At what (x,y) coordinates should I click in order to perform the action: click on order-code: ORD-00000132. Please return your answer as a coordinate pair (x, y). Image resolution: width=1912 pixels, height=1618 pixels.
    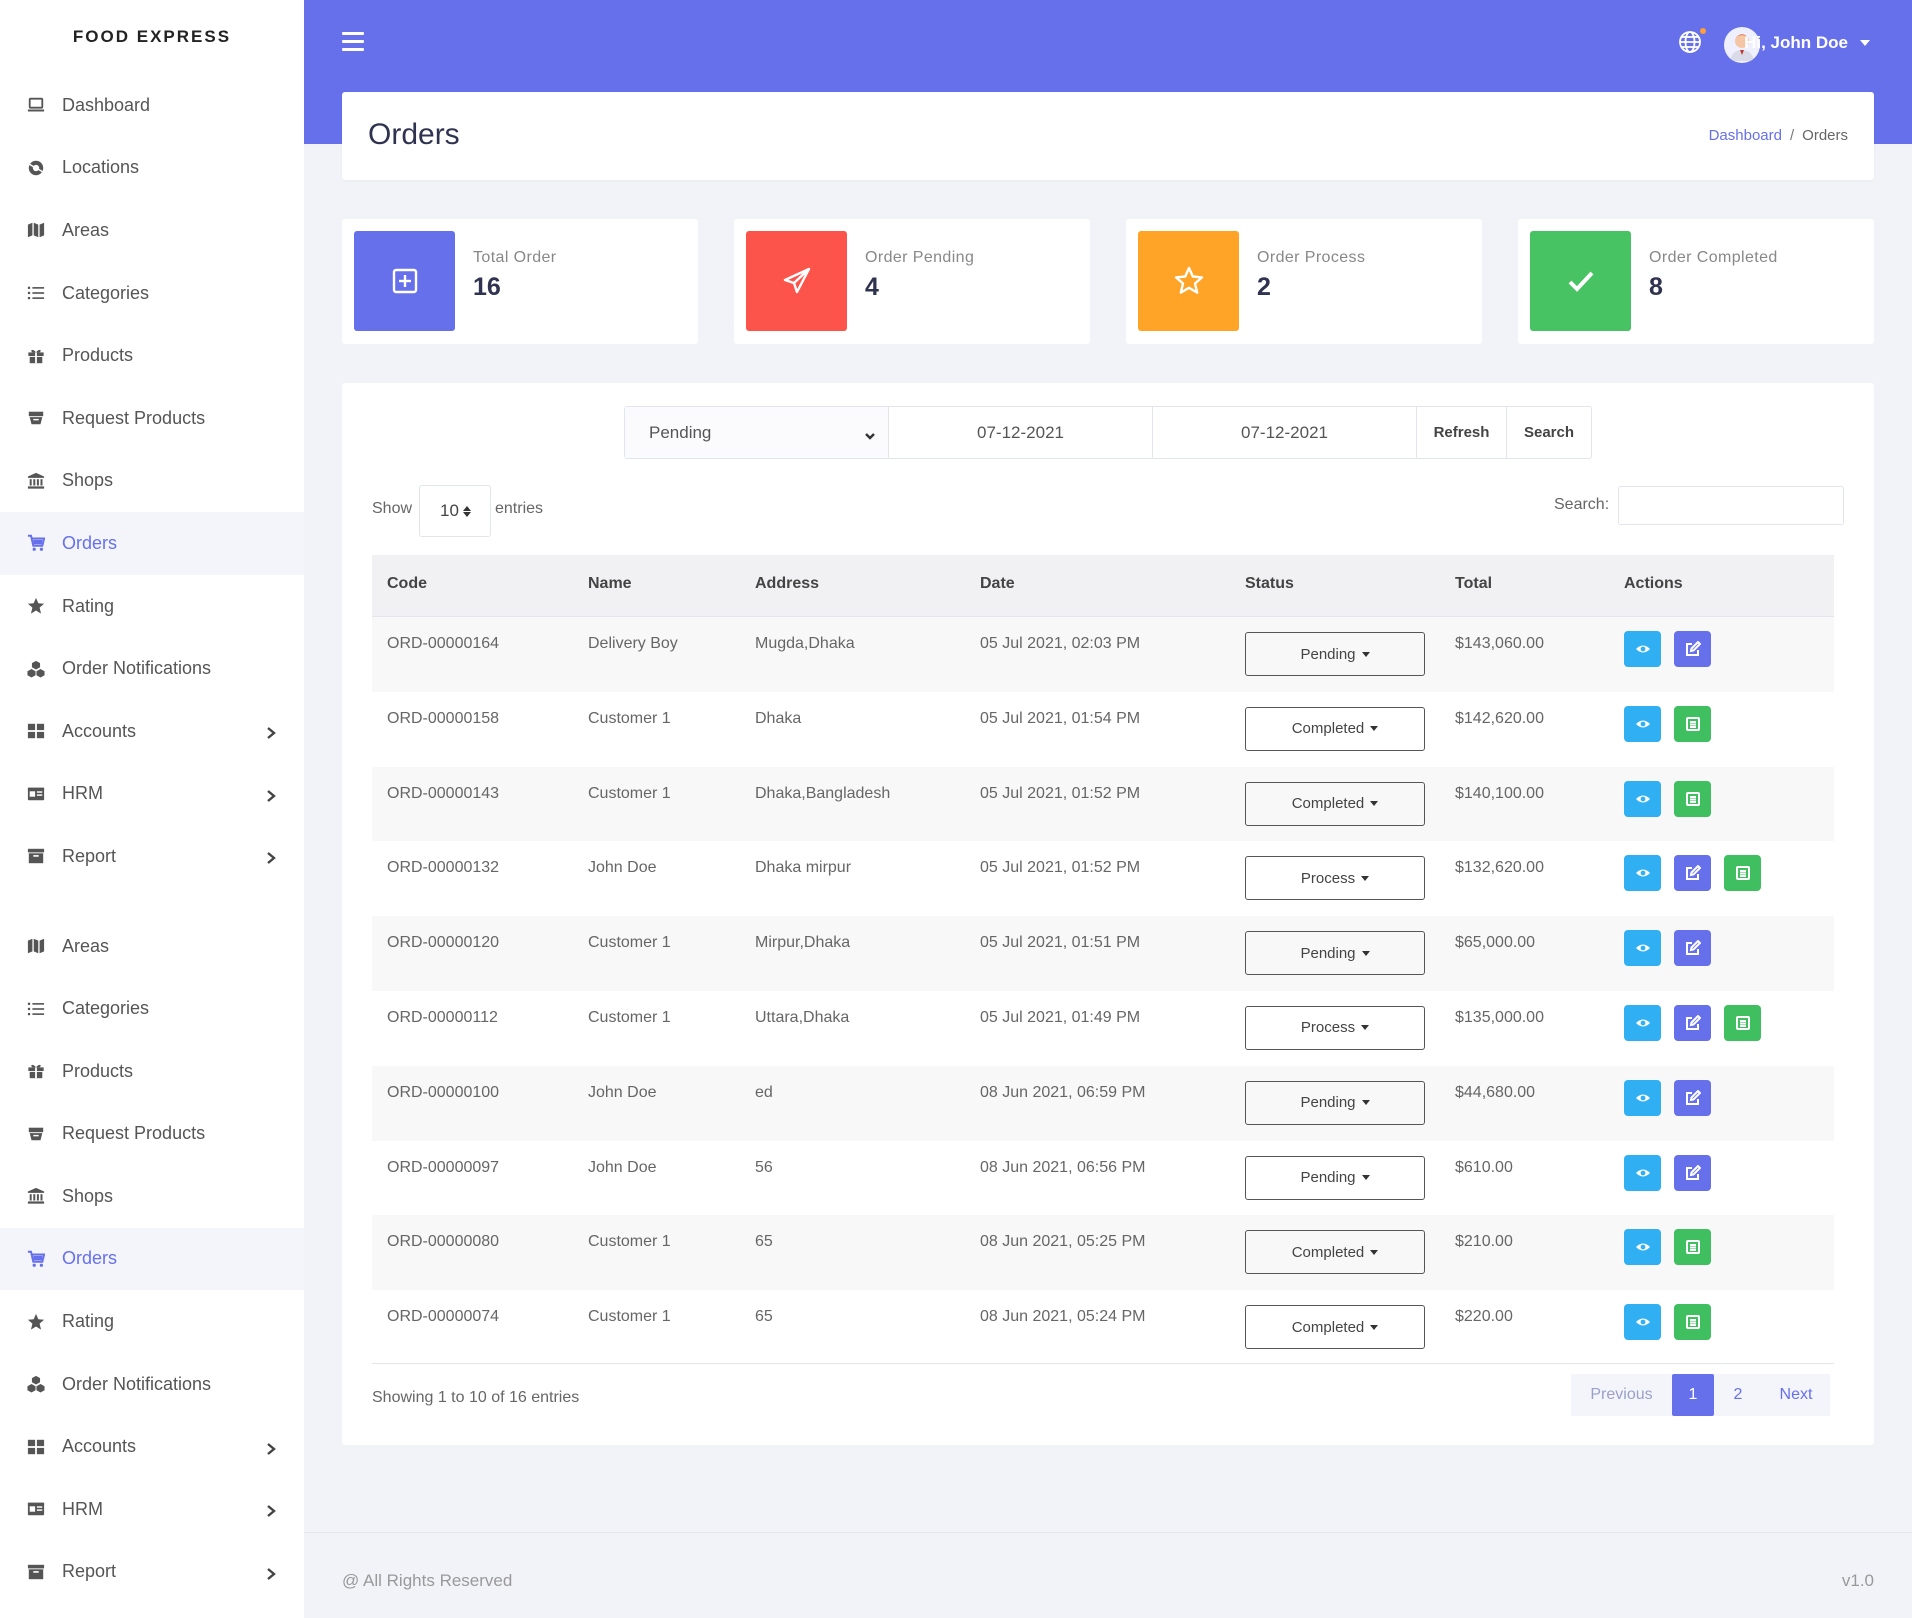
    Looking at the image, I should click on (443, 868).